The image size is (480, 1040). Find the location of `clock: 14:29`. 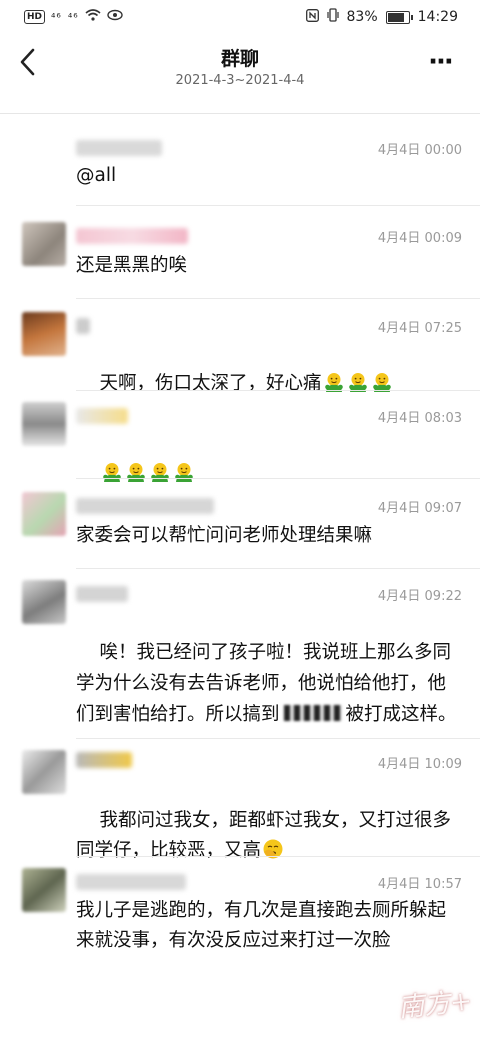

clock: 14:29 is located at coordinates (437, 17).